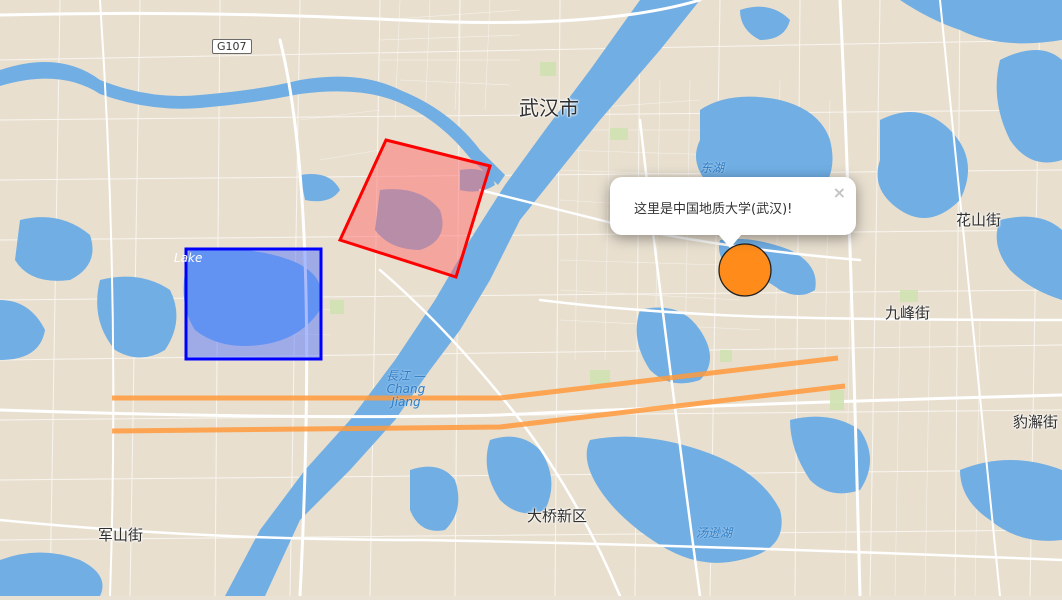 Image resolution: width=1062 pixels, height=600 pixels. I want to click on river-label: 長江 — Chang Jiang, so click(406, 389).